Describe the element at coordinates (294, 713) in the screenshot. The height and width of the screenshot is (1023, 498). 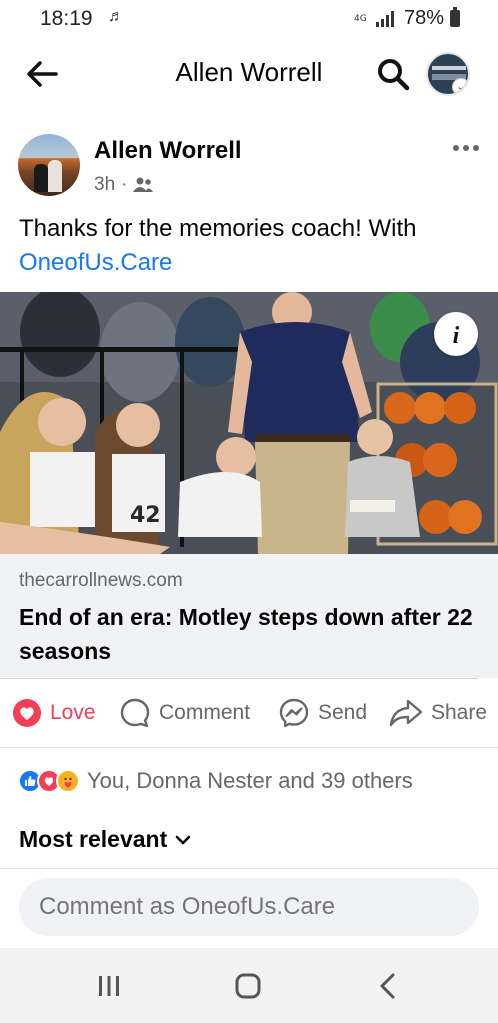
I see `messenger-icon` at that location.